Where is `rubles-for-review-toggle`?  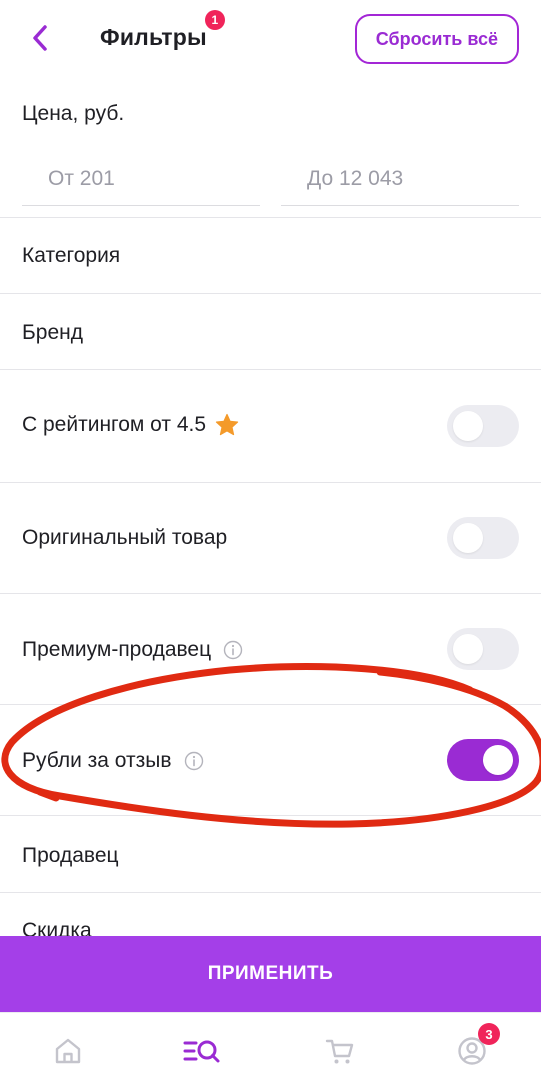
rubles-for-review-toggle is located at coordinates (483, 760).